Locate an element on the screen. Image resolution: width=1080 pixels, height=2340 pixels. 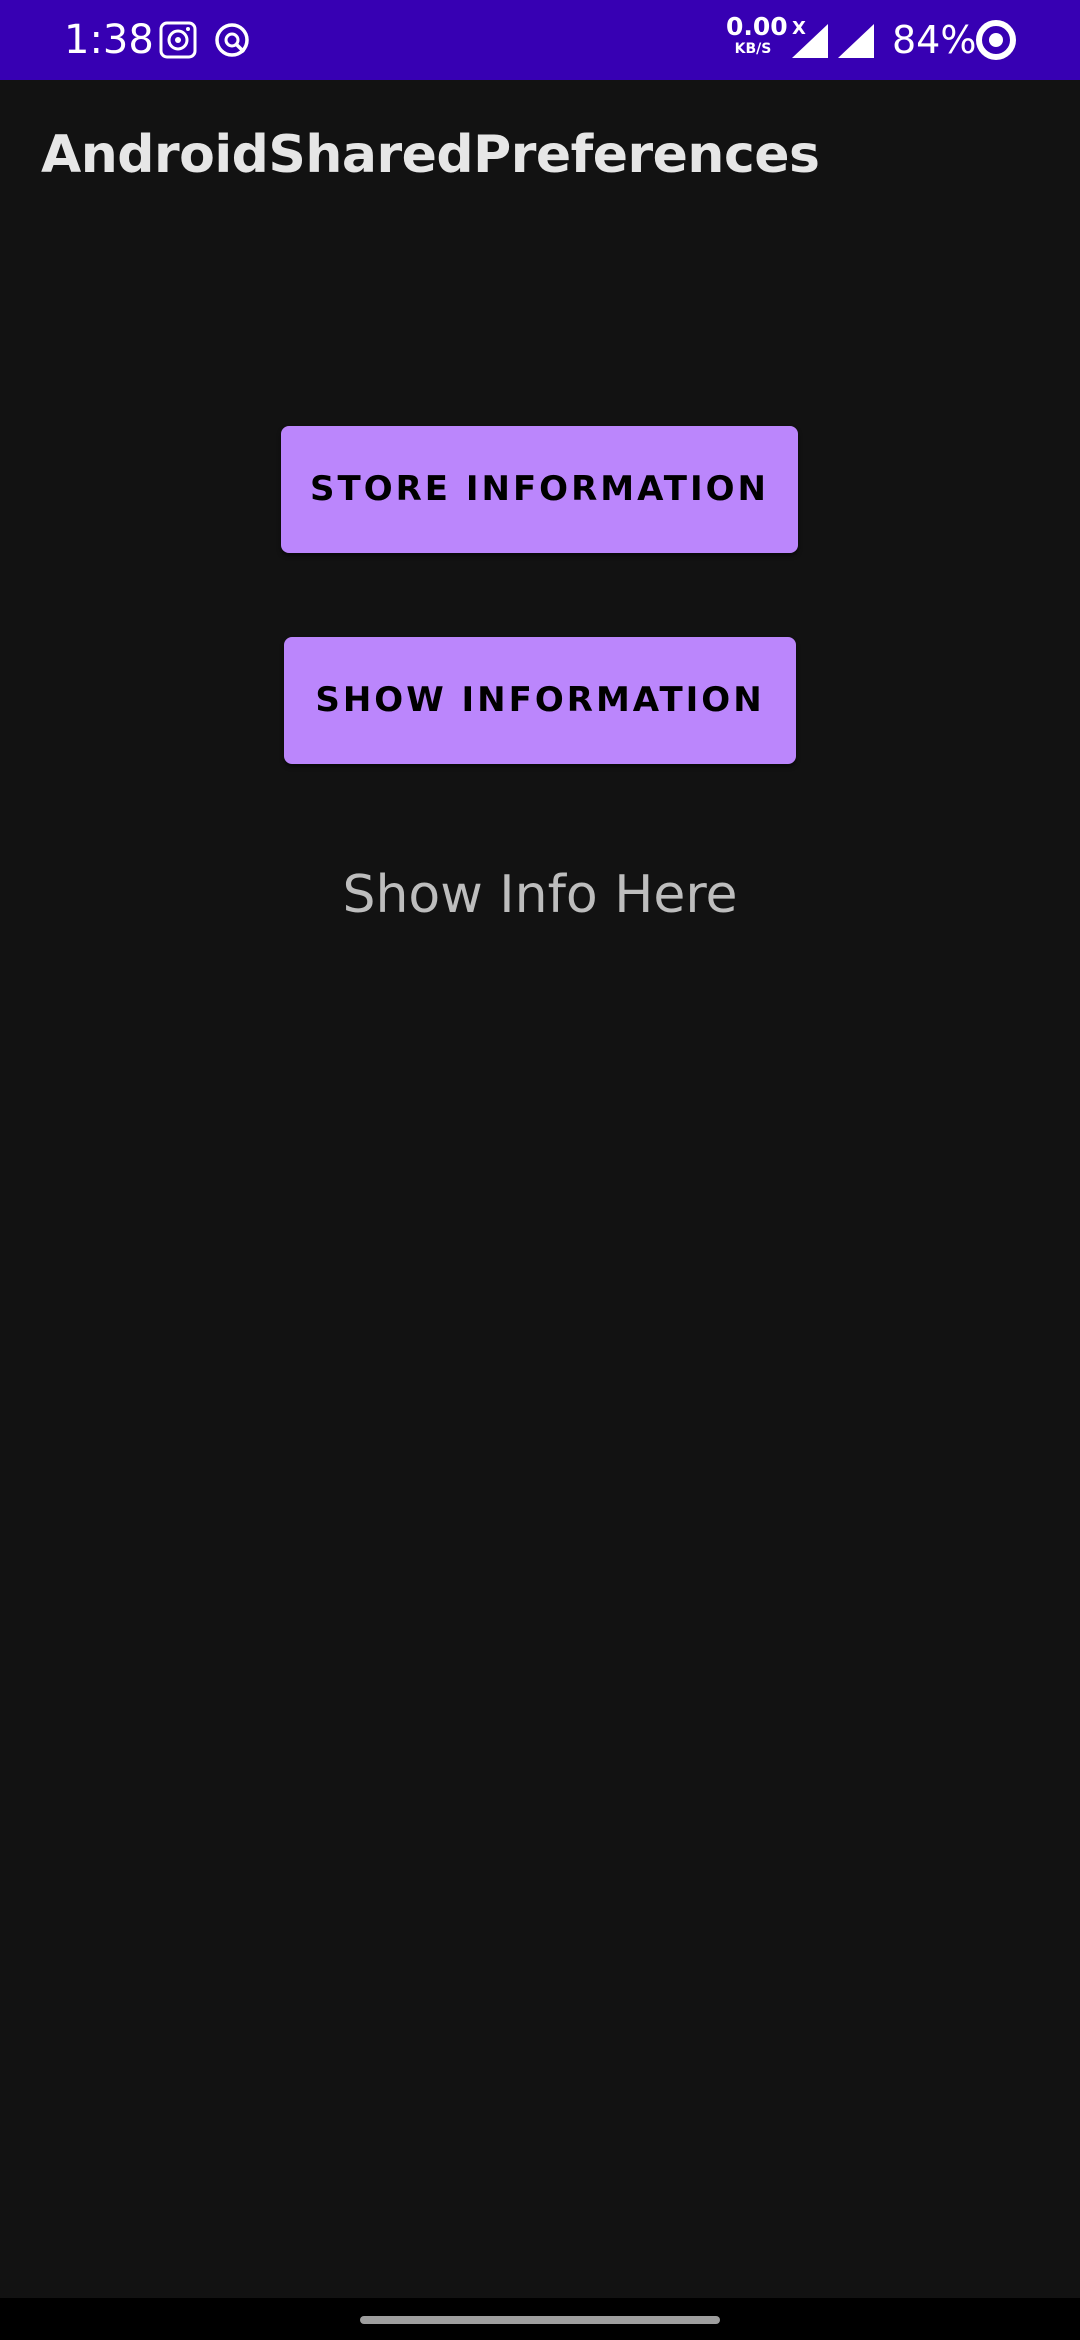
vpn-icon is located at coordinates (232, 40).